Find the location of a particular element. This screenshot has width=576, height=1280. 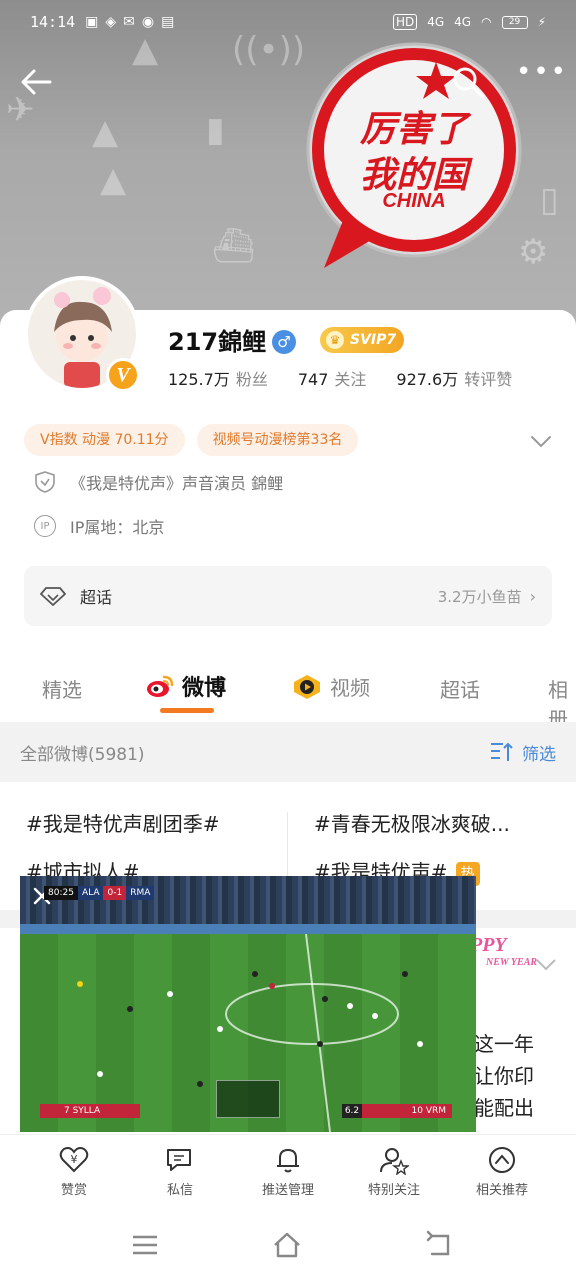

verified-description: 《我是特优声》声音演员 錦鲤 is located at coordinates (177, 483).